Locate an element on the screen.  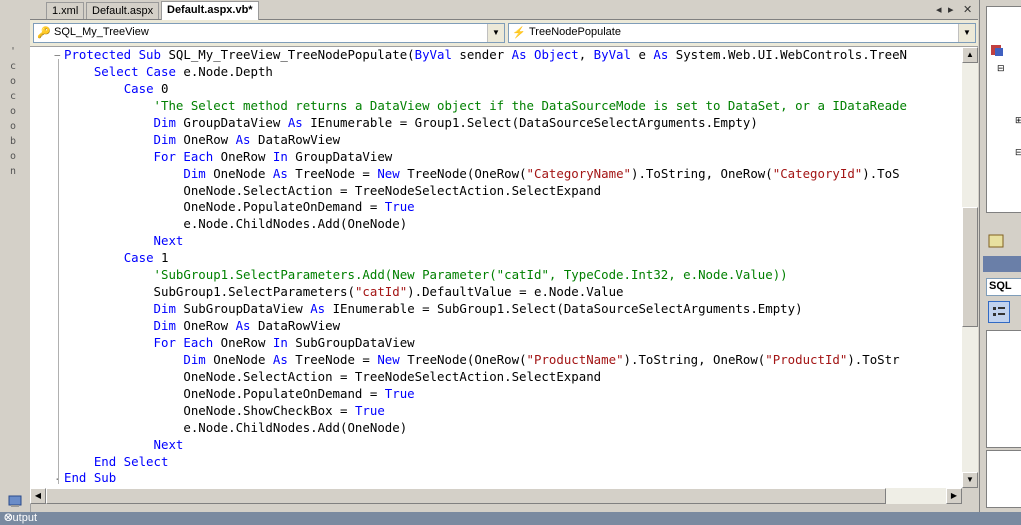
method-combo-value: TreeNodePopulate is located at coordinates (575, 32).